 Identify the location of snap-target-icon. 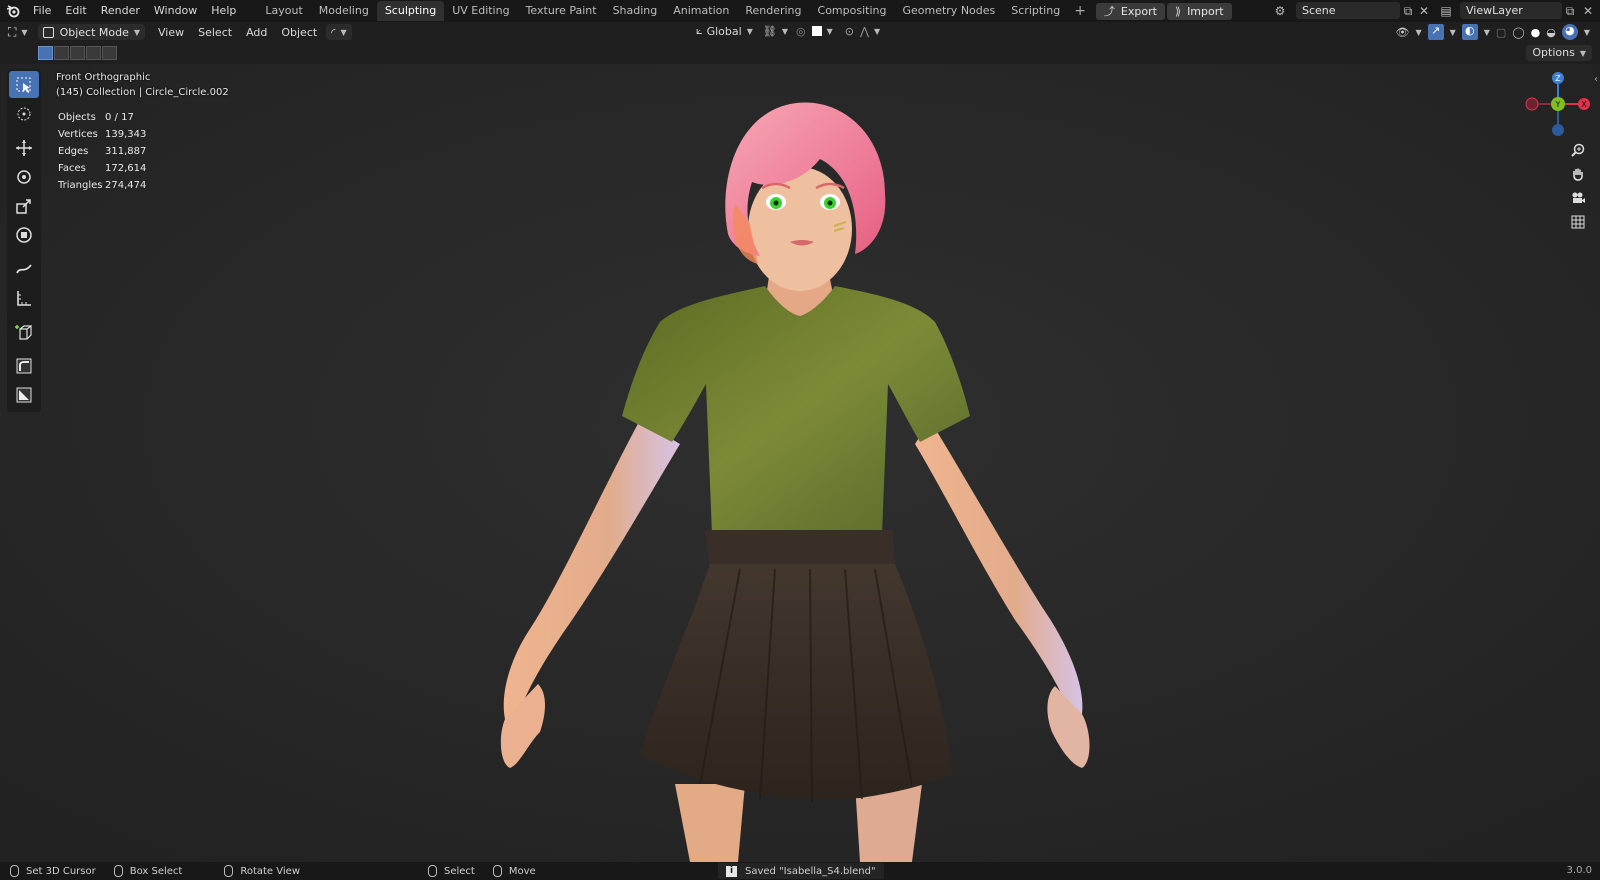
(816, 31).